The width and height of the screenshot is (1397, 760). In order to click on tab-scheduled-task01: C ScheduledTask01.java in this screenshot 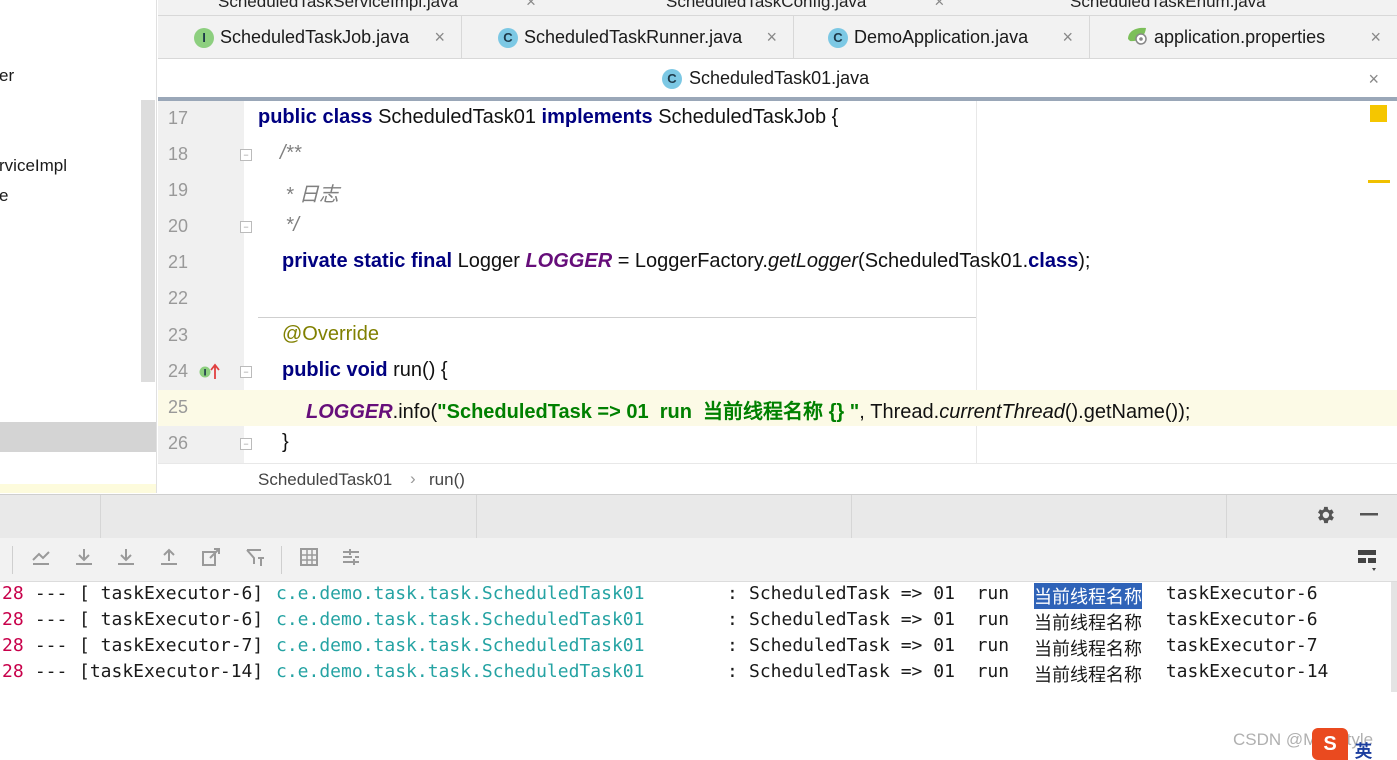, I will do `click(765, 78)`.